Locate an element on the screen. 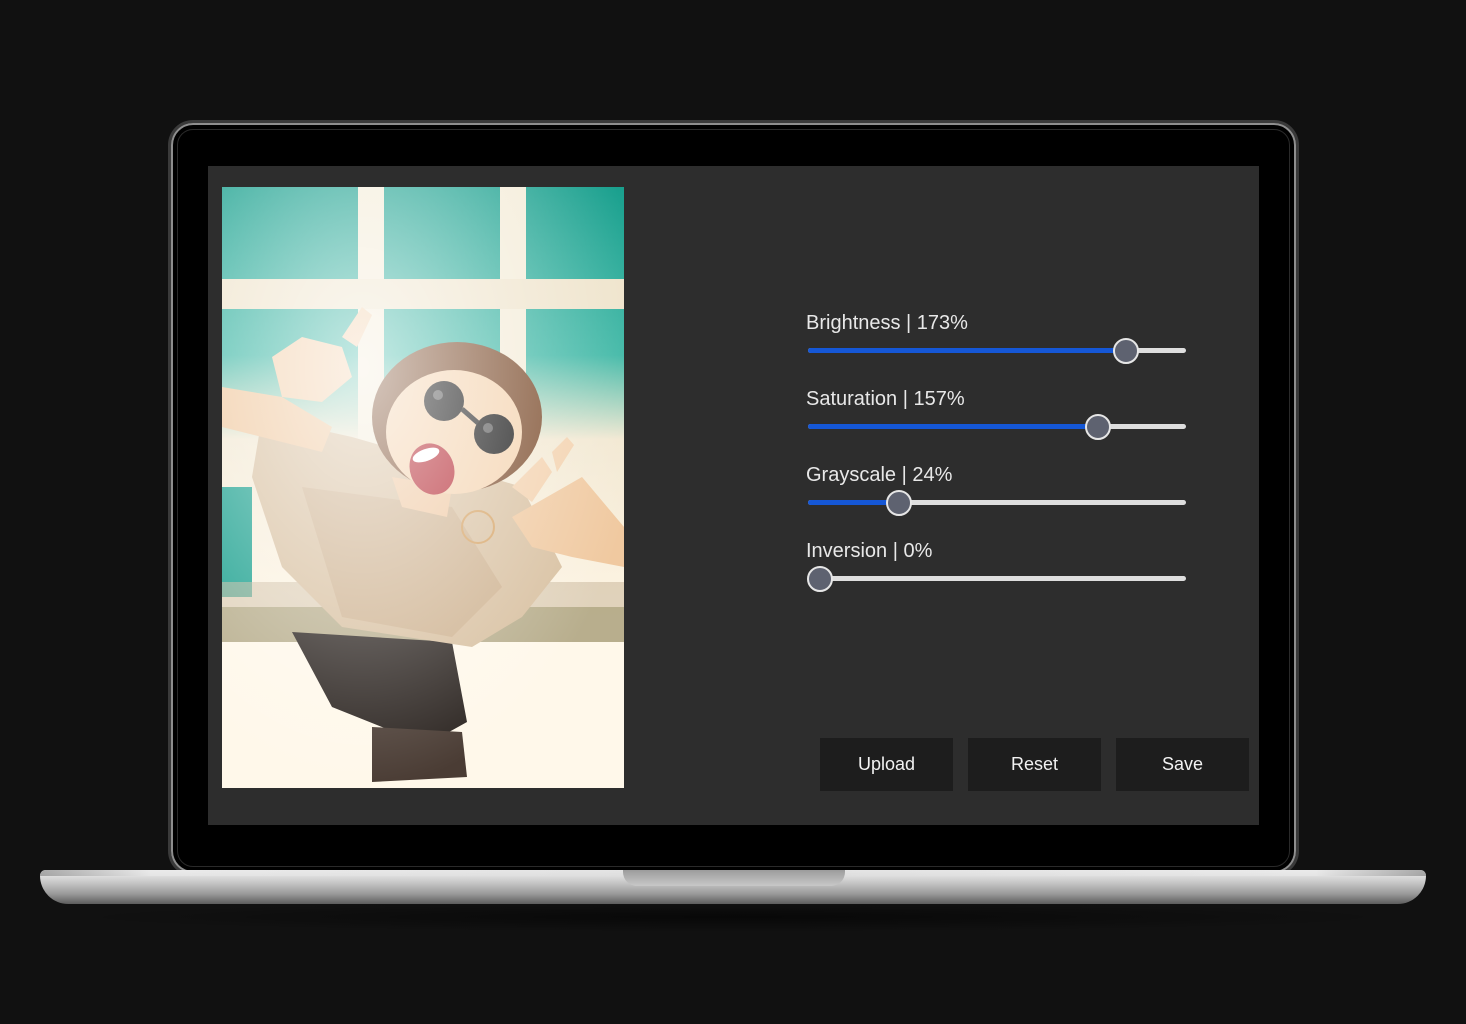  saturation-label: Saturation | 157% is located at coordinates (885, 399).